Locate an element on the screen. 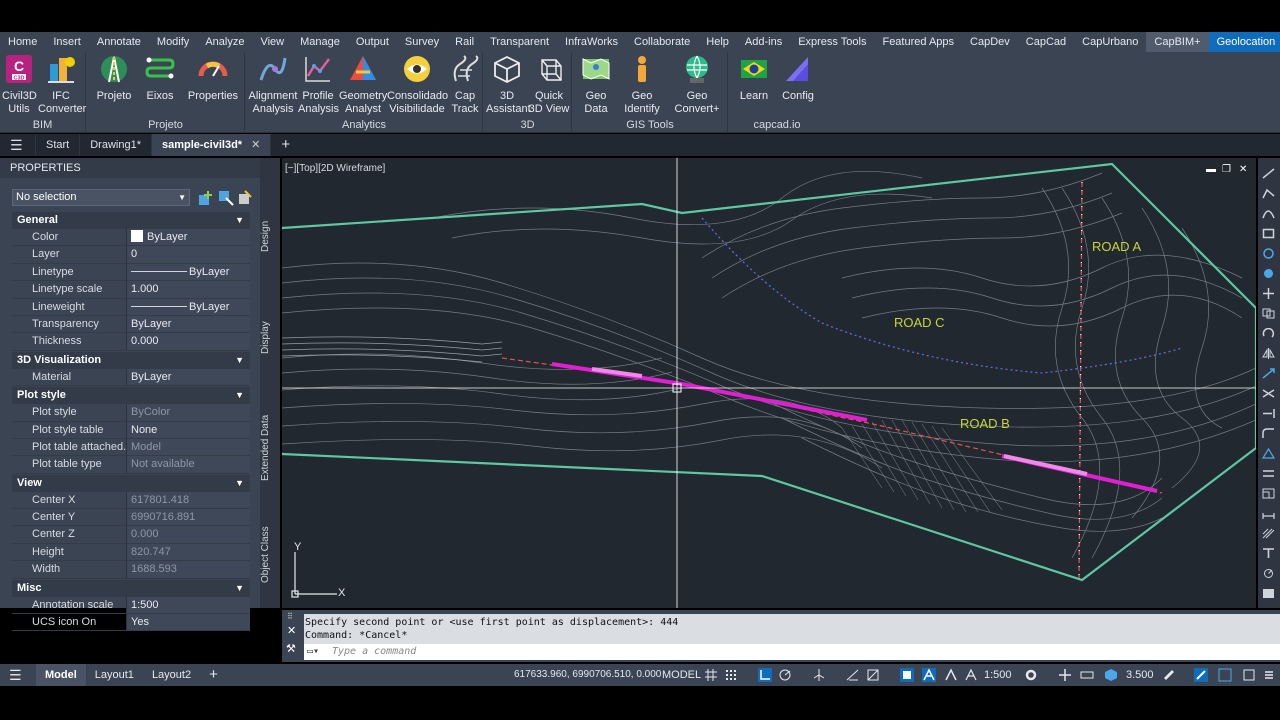 This screenshot has height=720, width=1280. prop-row-height: Height 820.747 is located at coordinates (131, 552).